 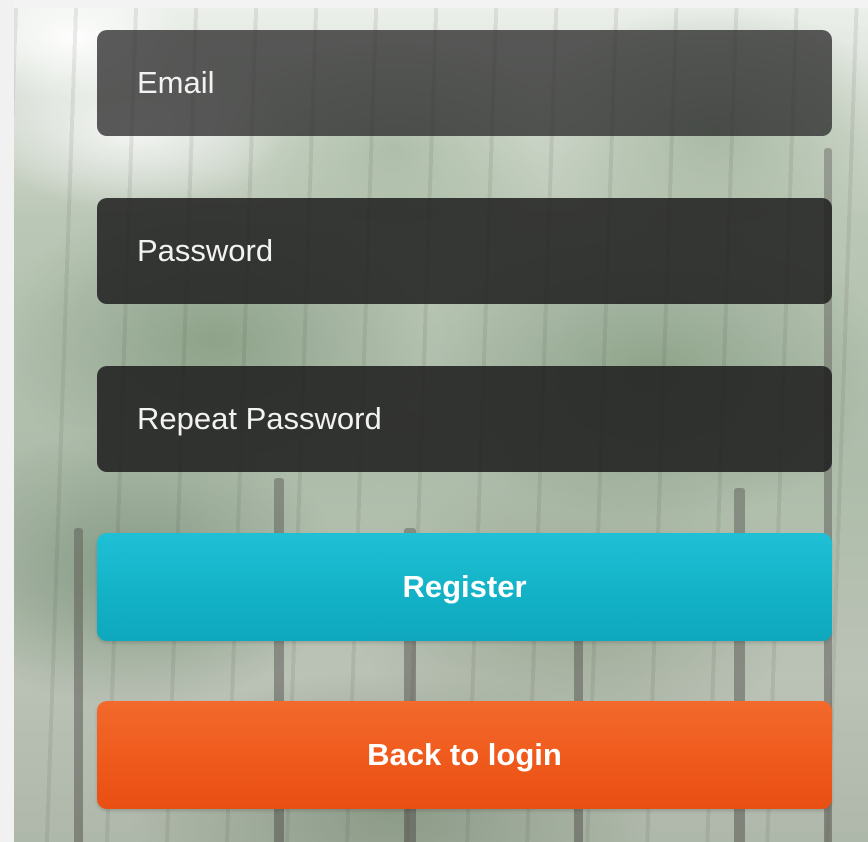 What do you see at coordinates (7, 421) in the screenshot?
I see `left-edge` at bounding box center [7, 421].